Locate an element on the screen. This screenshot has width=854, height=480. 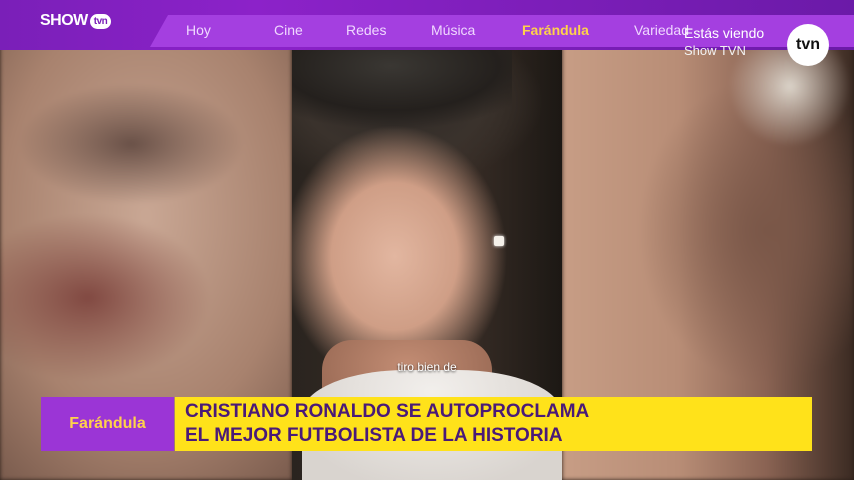
video-subtitle: tiro bien de is located at coordinates (427, 367).